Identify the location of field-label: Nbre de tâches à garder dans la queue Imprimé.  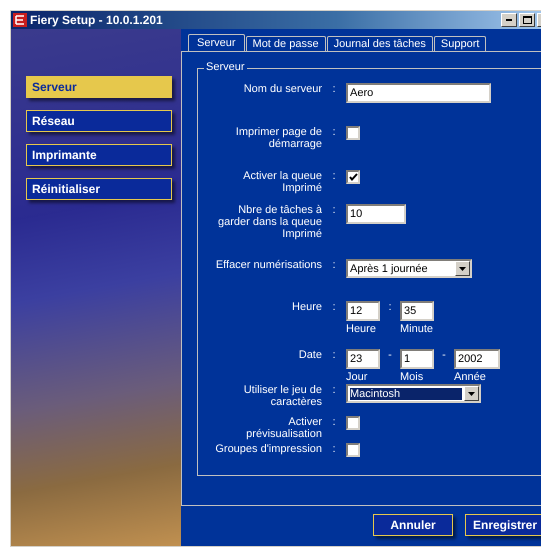
(269, 222).